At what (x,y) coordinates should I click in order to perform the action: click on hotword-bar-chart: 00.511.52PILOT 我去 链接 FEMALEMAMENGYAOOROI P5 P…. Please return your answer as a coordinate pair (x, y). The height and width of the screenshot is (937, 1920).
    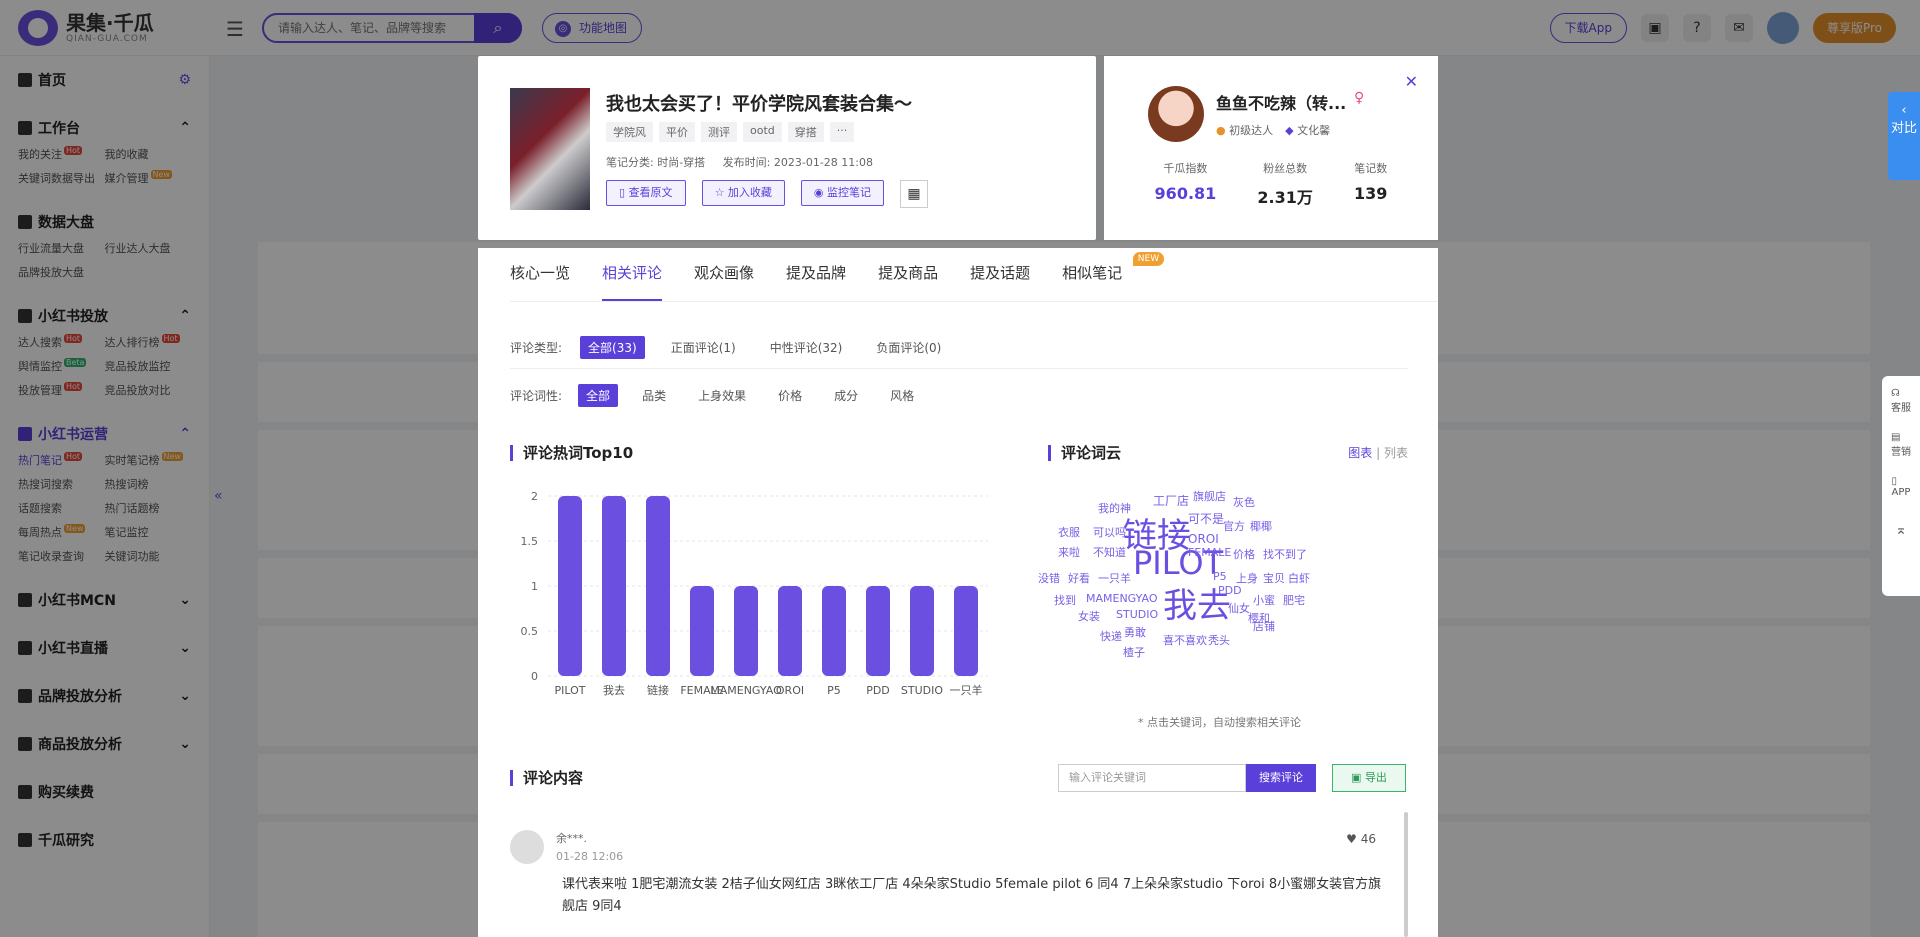
    Looking at the image, I should click on (754, 593).